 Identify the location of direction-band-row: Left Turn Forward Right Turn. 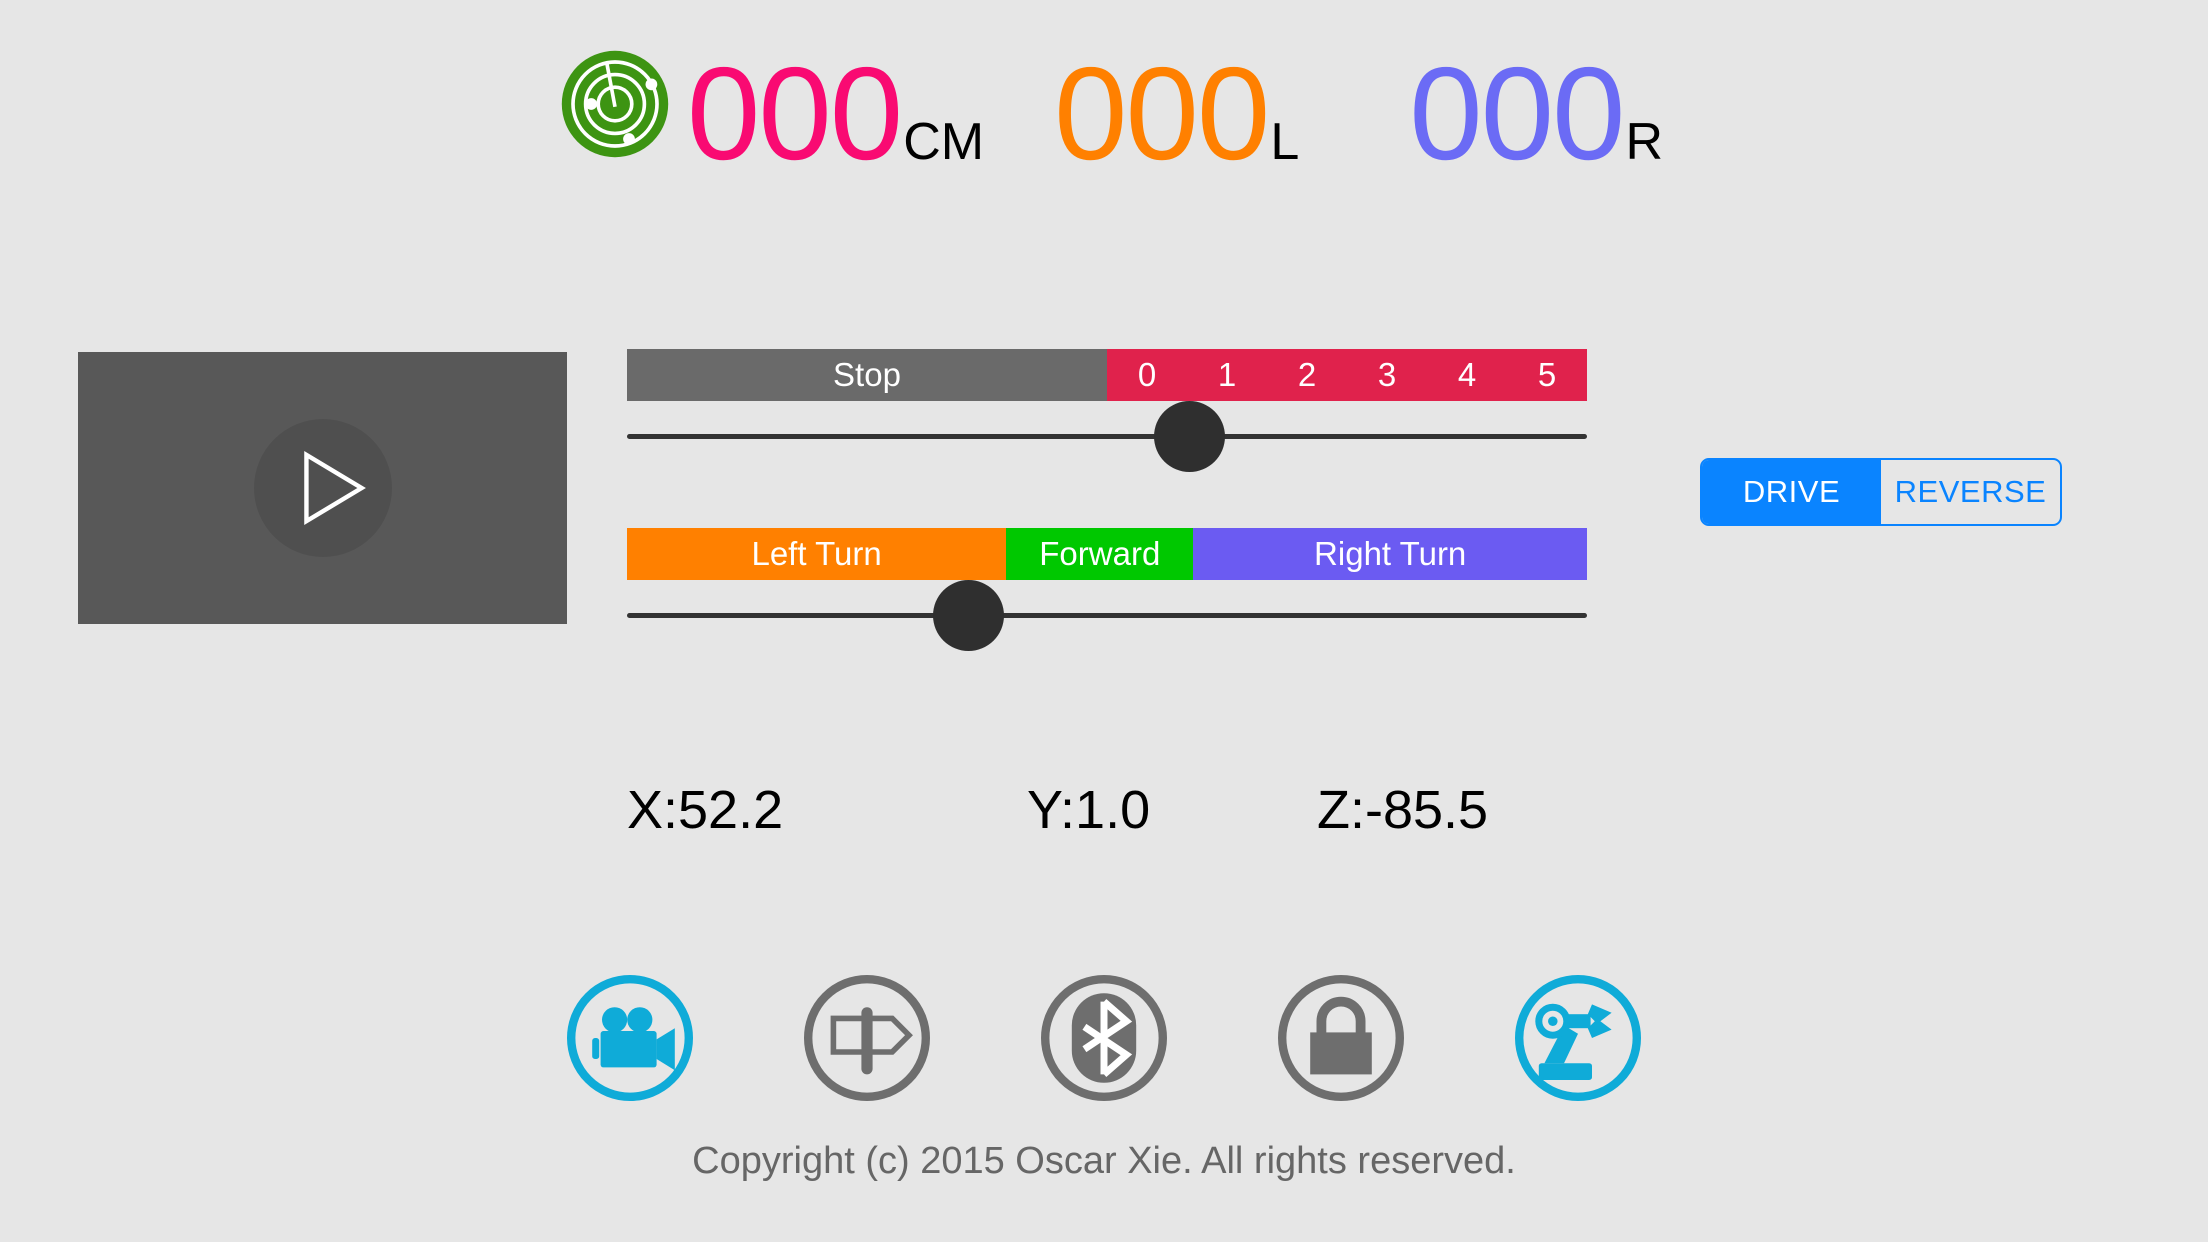
(1107, 554).